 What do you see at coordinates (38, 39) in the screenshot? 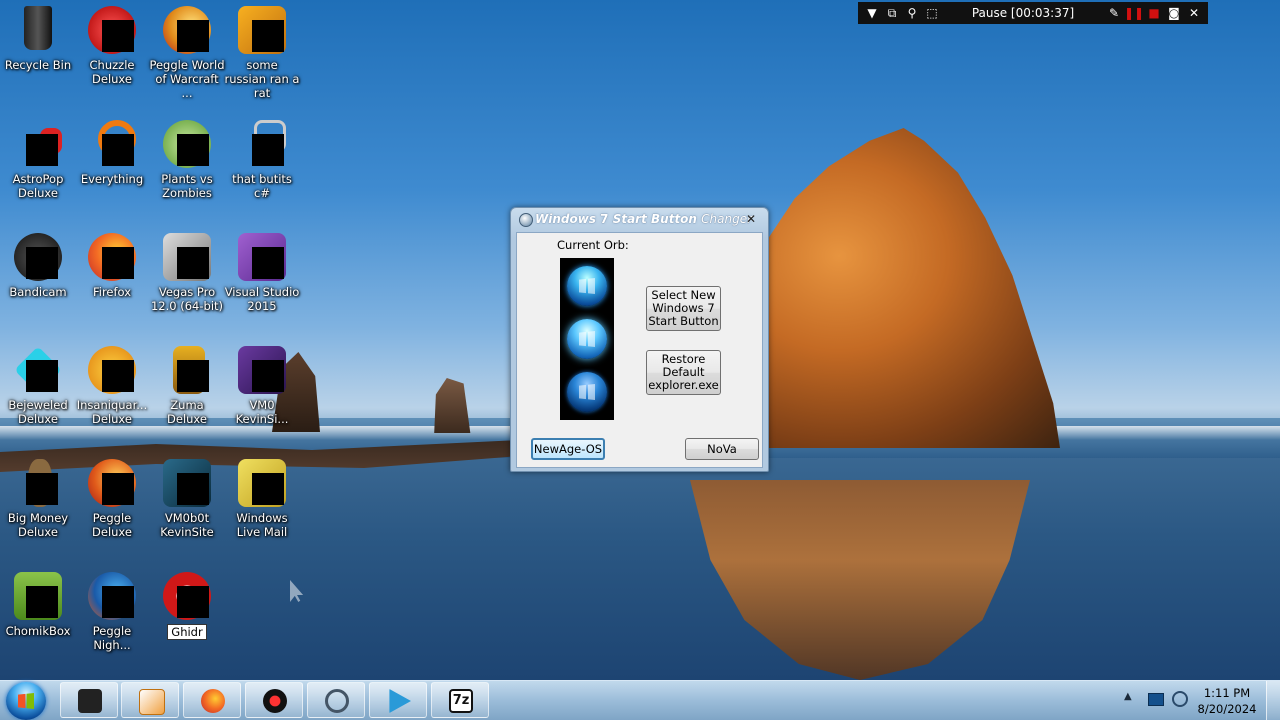
I see `desktop-icon-recycle-bin: Recycle Bin` at bounding box center [38, 39].